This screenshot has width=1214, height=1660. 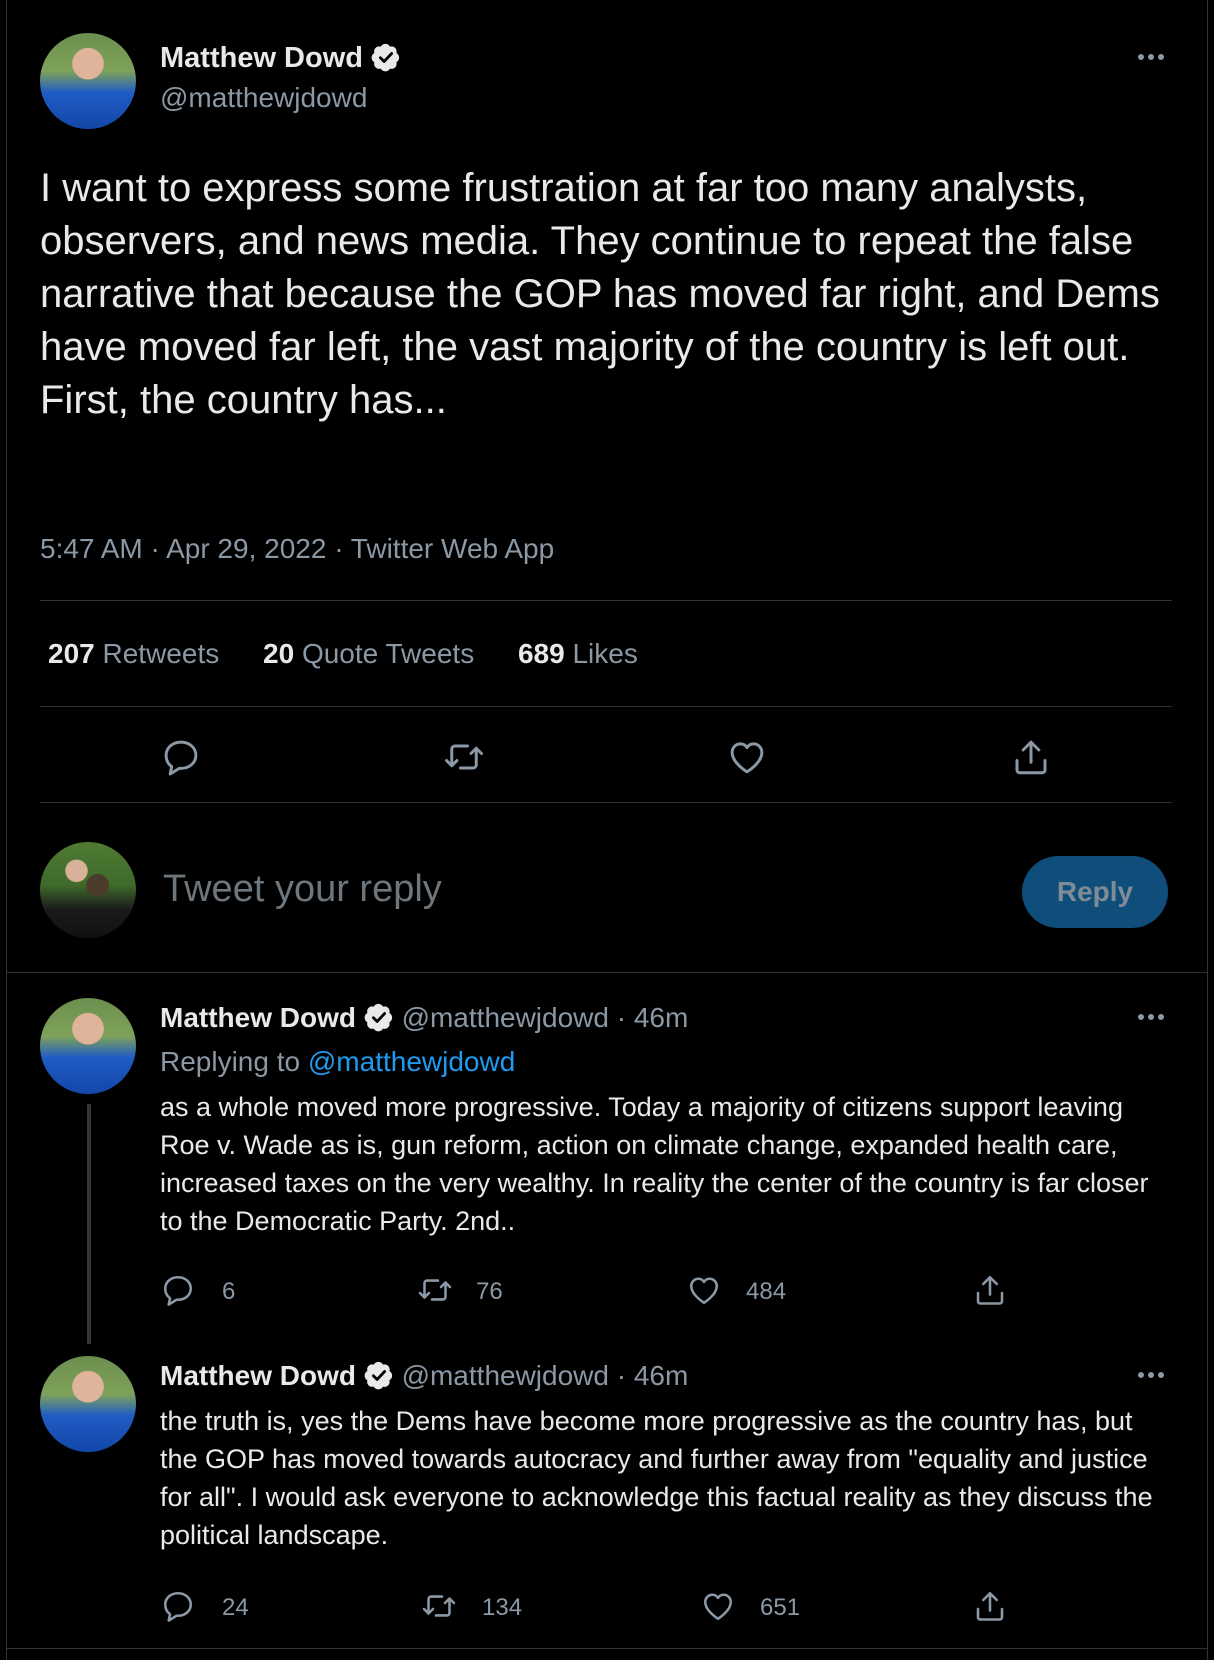 I want to click on replying-to: Replying to @matthewjdowd, so click(x=338, y=1061).